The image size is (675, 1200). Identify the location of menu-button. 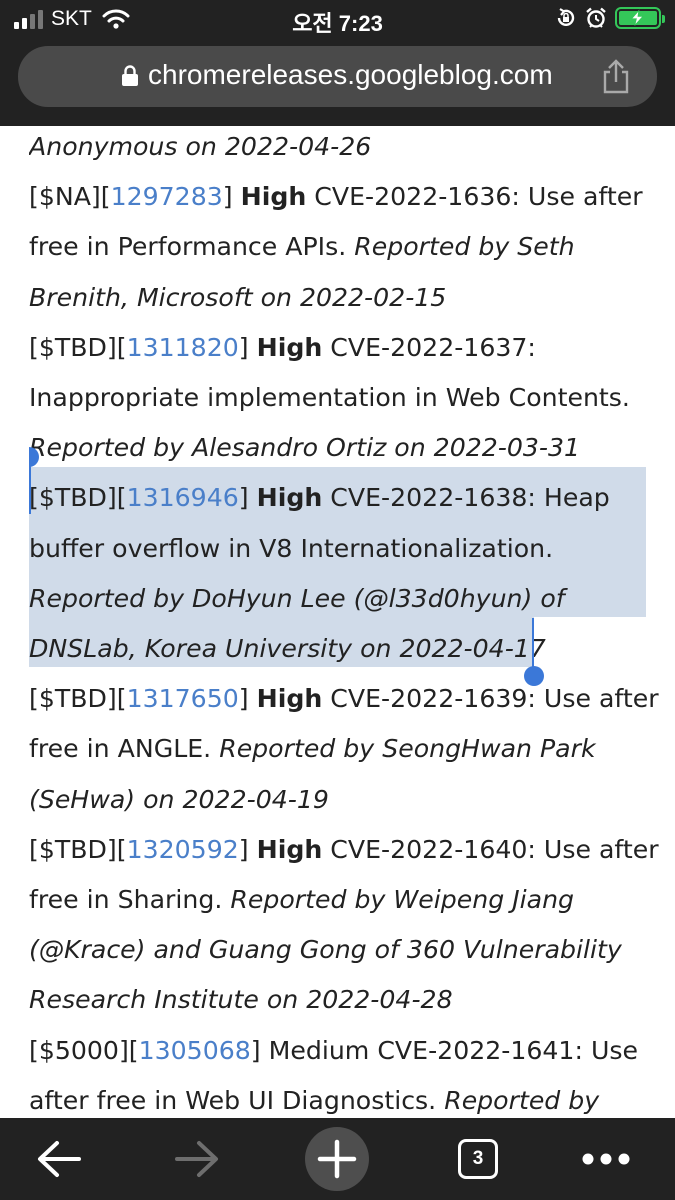
(606, 1159).